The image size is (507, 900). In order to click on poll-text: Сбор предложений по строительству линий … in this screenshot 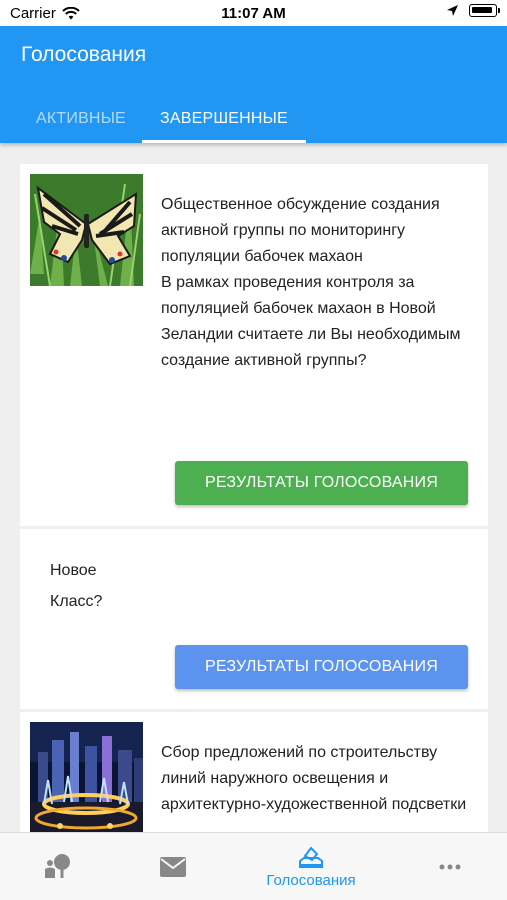, I will do `click(317, 779)`.